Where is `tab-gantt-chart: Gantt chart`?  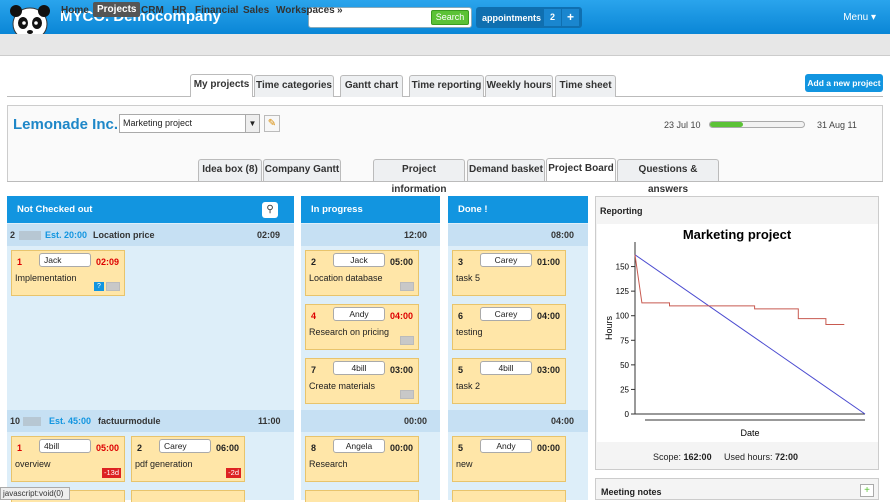 tab-gantt-chart: Gantt chart is located at coordinates (371, 86).